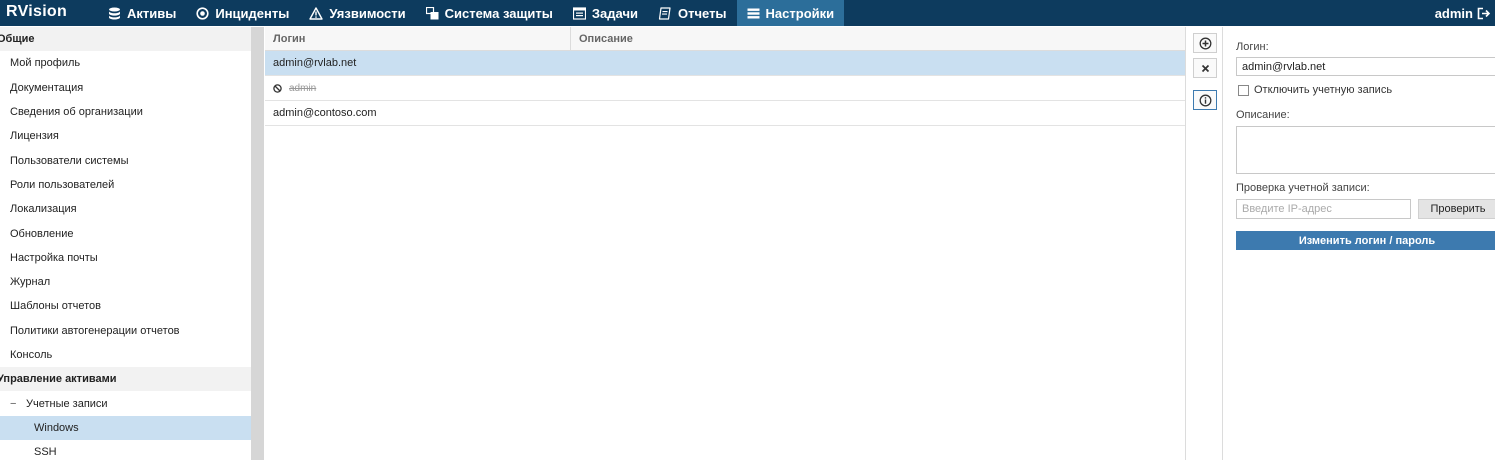  Describe the element at coordinates (95, 330) in the screenshot. I see `sidebar-item-label: Политики автогенерации отчетов` at that location.